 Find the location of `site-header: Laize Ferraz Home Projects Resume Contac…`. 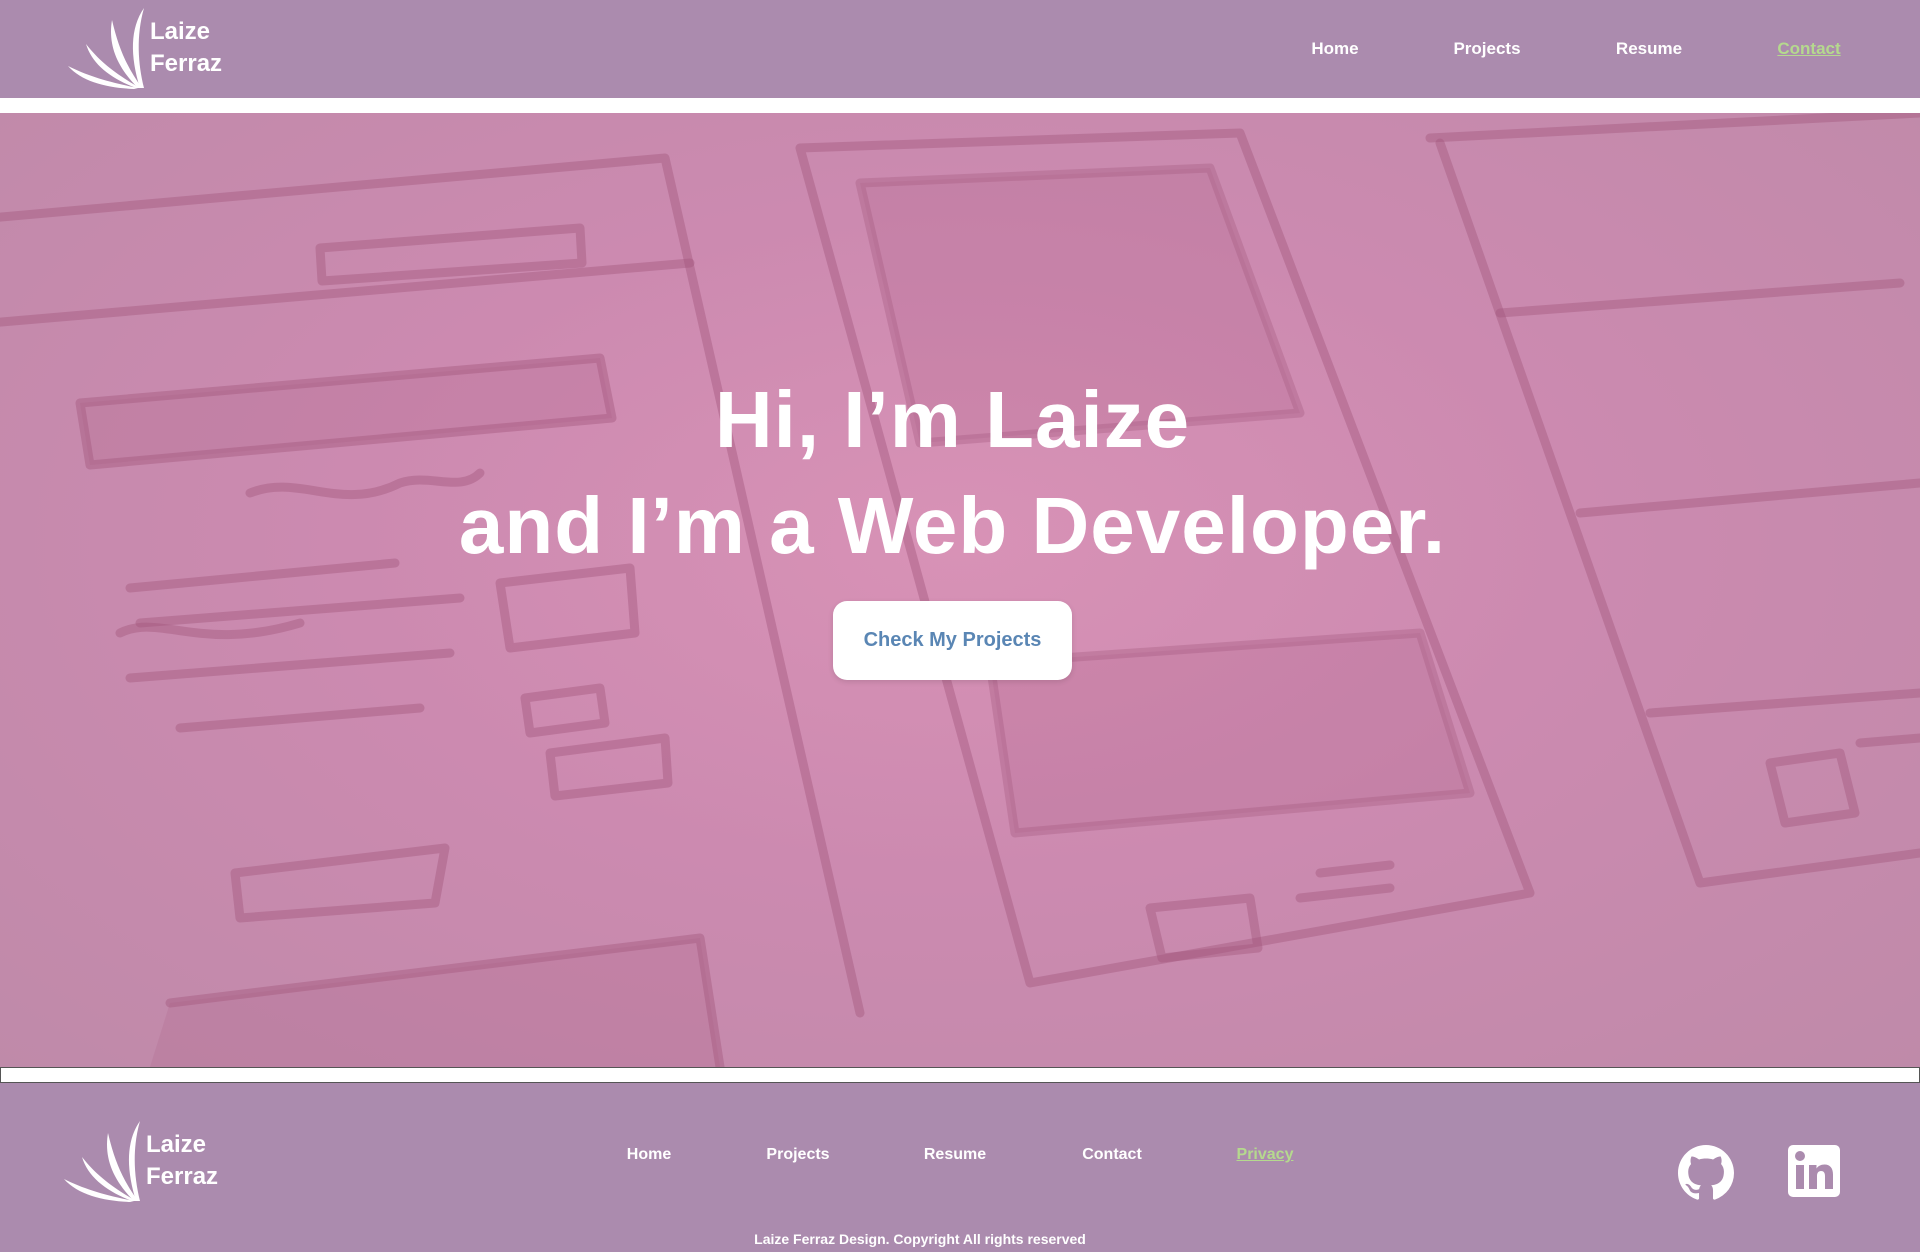

site-header: Laize Ferraz Home Projects Resume Contac… is located at coordinates (960, 49).